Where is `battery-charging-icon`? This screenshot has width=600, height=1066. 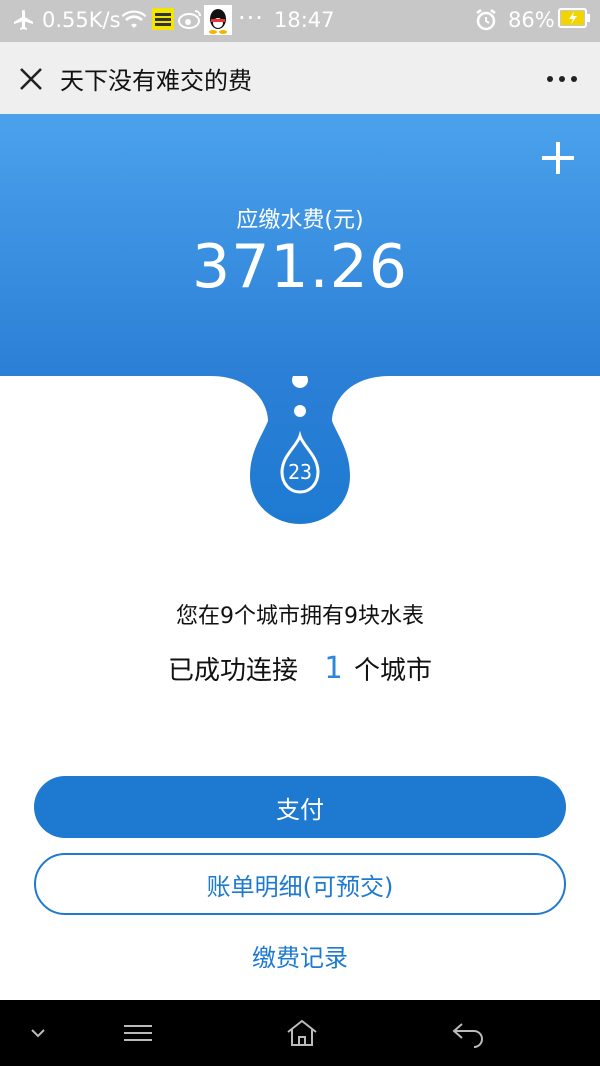
battery-charging-icon is located at coordinates (574, 18).